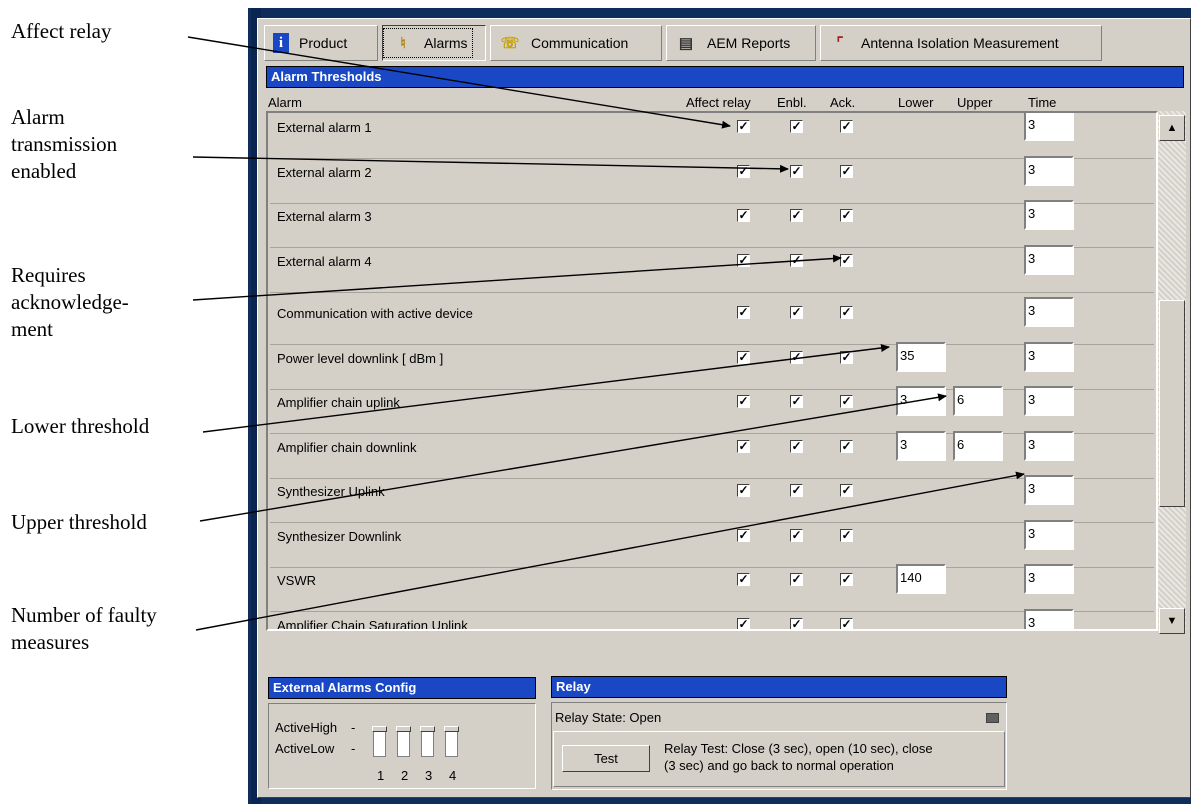 The image size is (1191, 805). What do you see at coordinates (546, 388) in the screenshot?
I see `arrow-lower-threshold` at bounding box center [546, 388].